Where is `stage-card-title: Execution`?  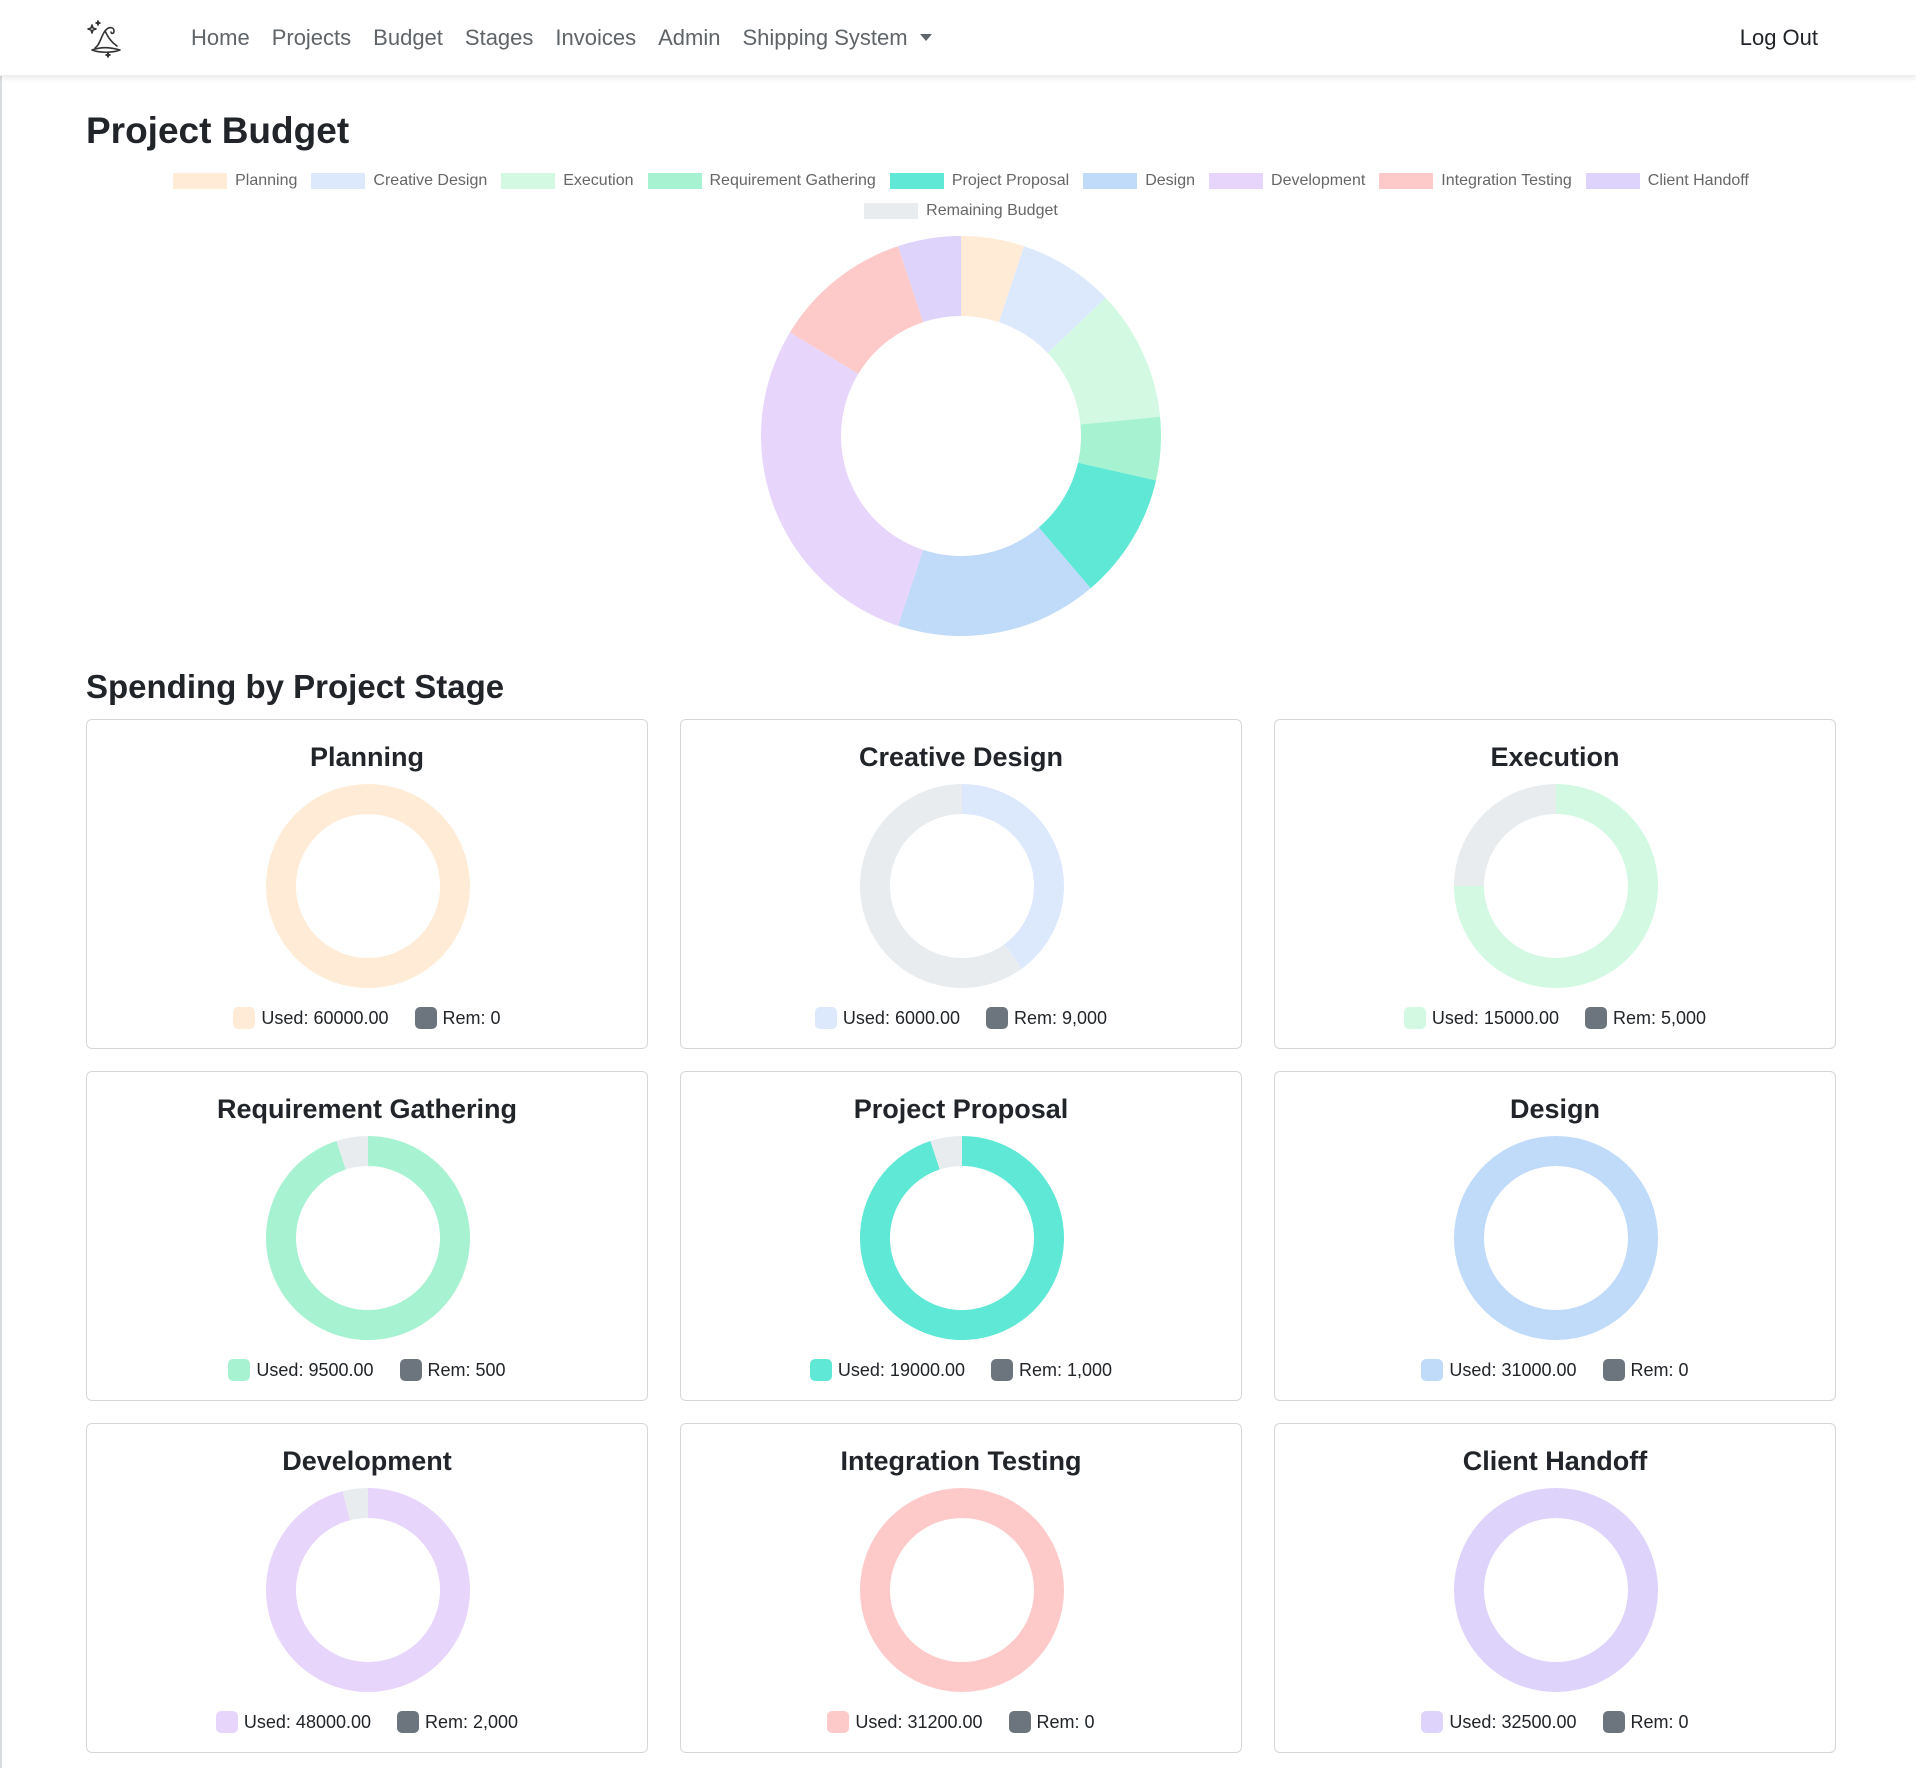 stage-card-title: Execution is located at coordinates (1555, 757).